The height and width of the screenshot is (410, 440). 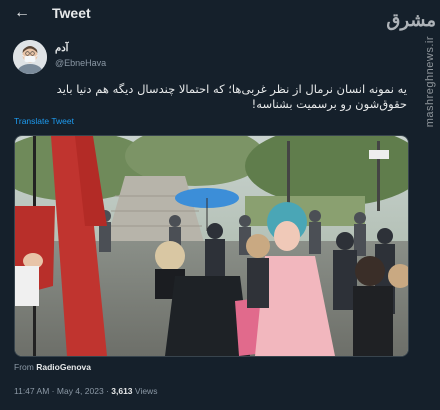 What do you see at coordinates (146, 391) in the screenshot?
I see `views-label: Views` at bounding box center [146, 391].